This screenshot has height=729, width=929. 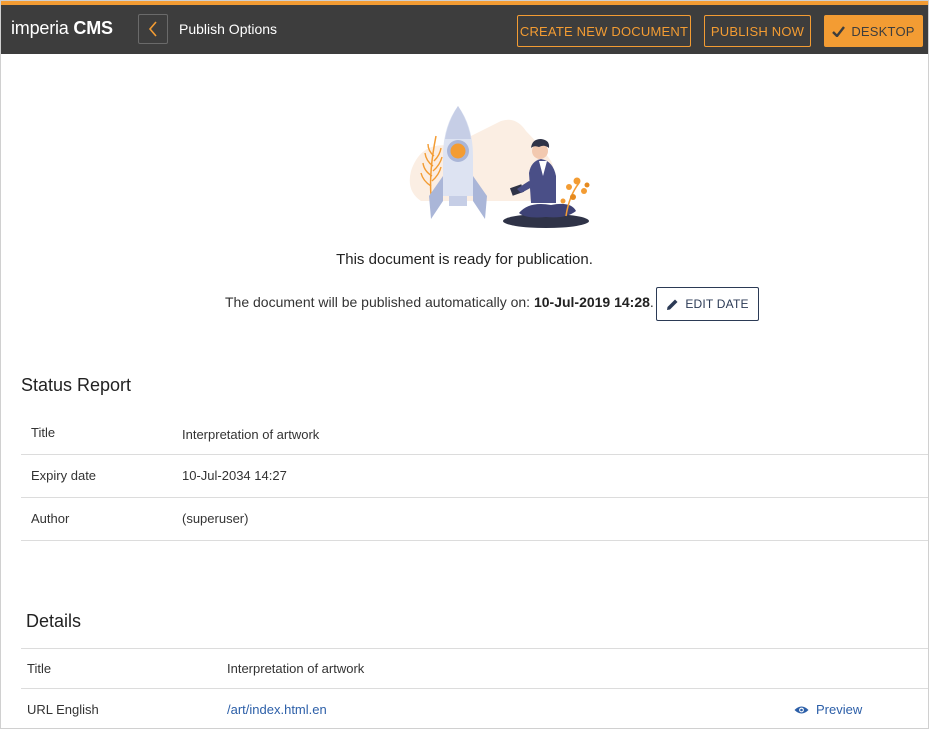 What do you see at coordinates (474, 708) in the screenshot?
I see `details-row-url-english: URL English /art/index.html.en Preview` at bounding box center [474, 708].